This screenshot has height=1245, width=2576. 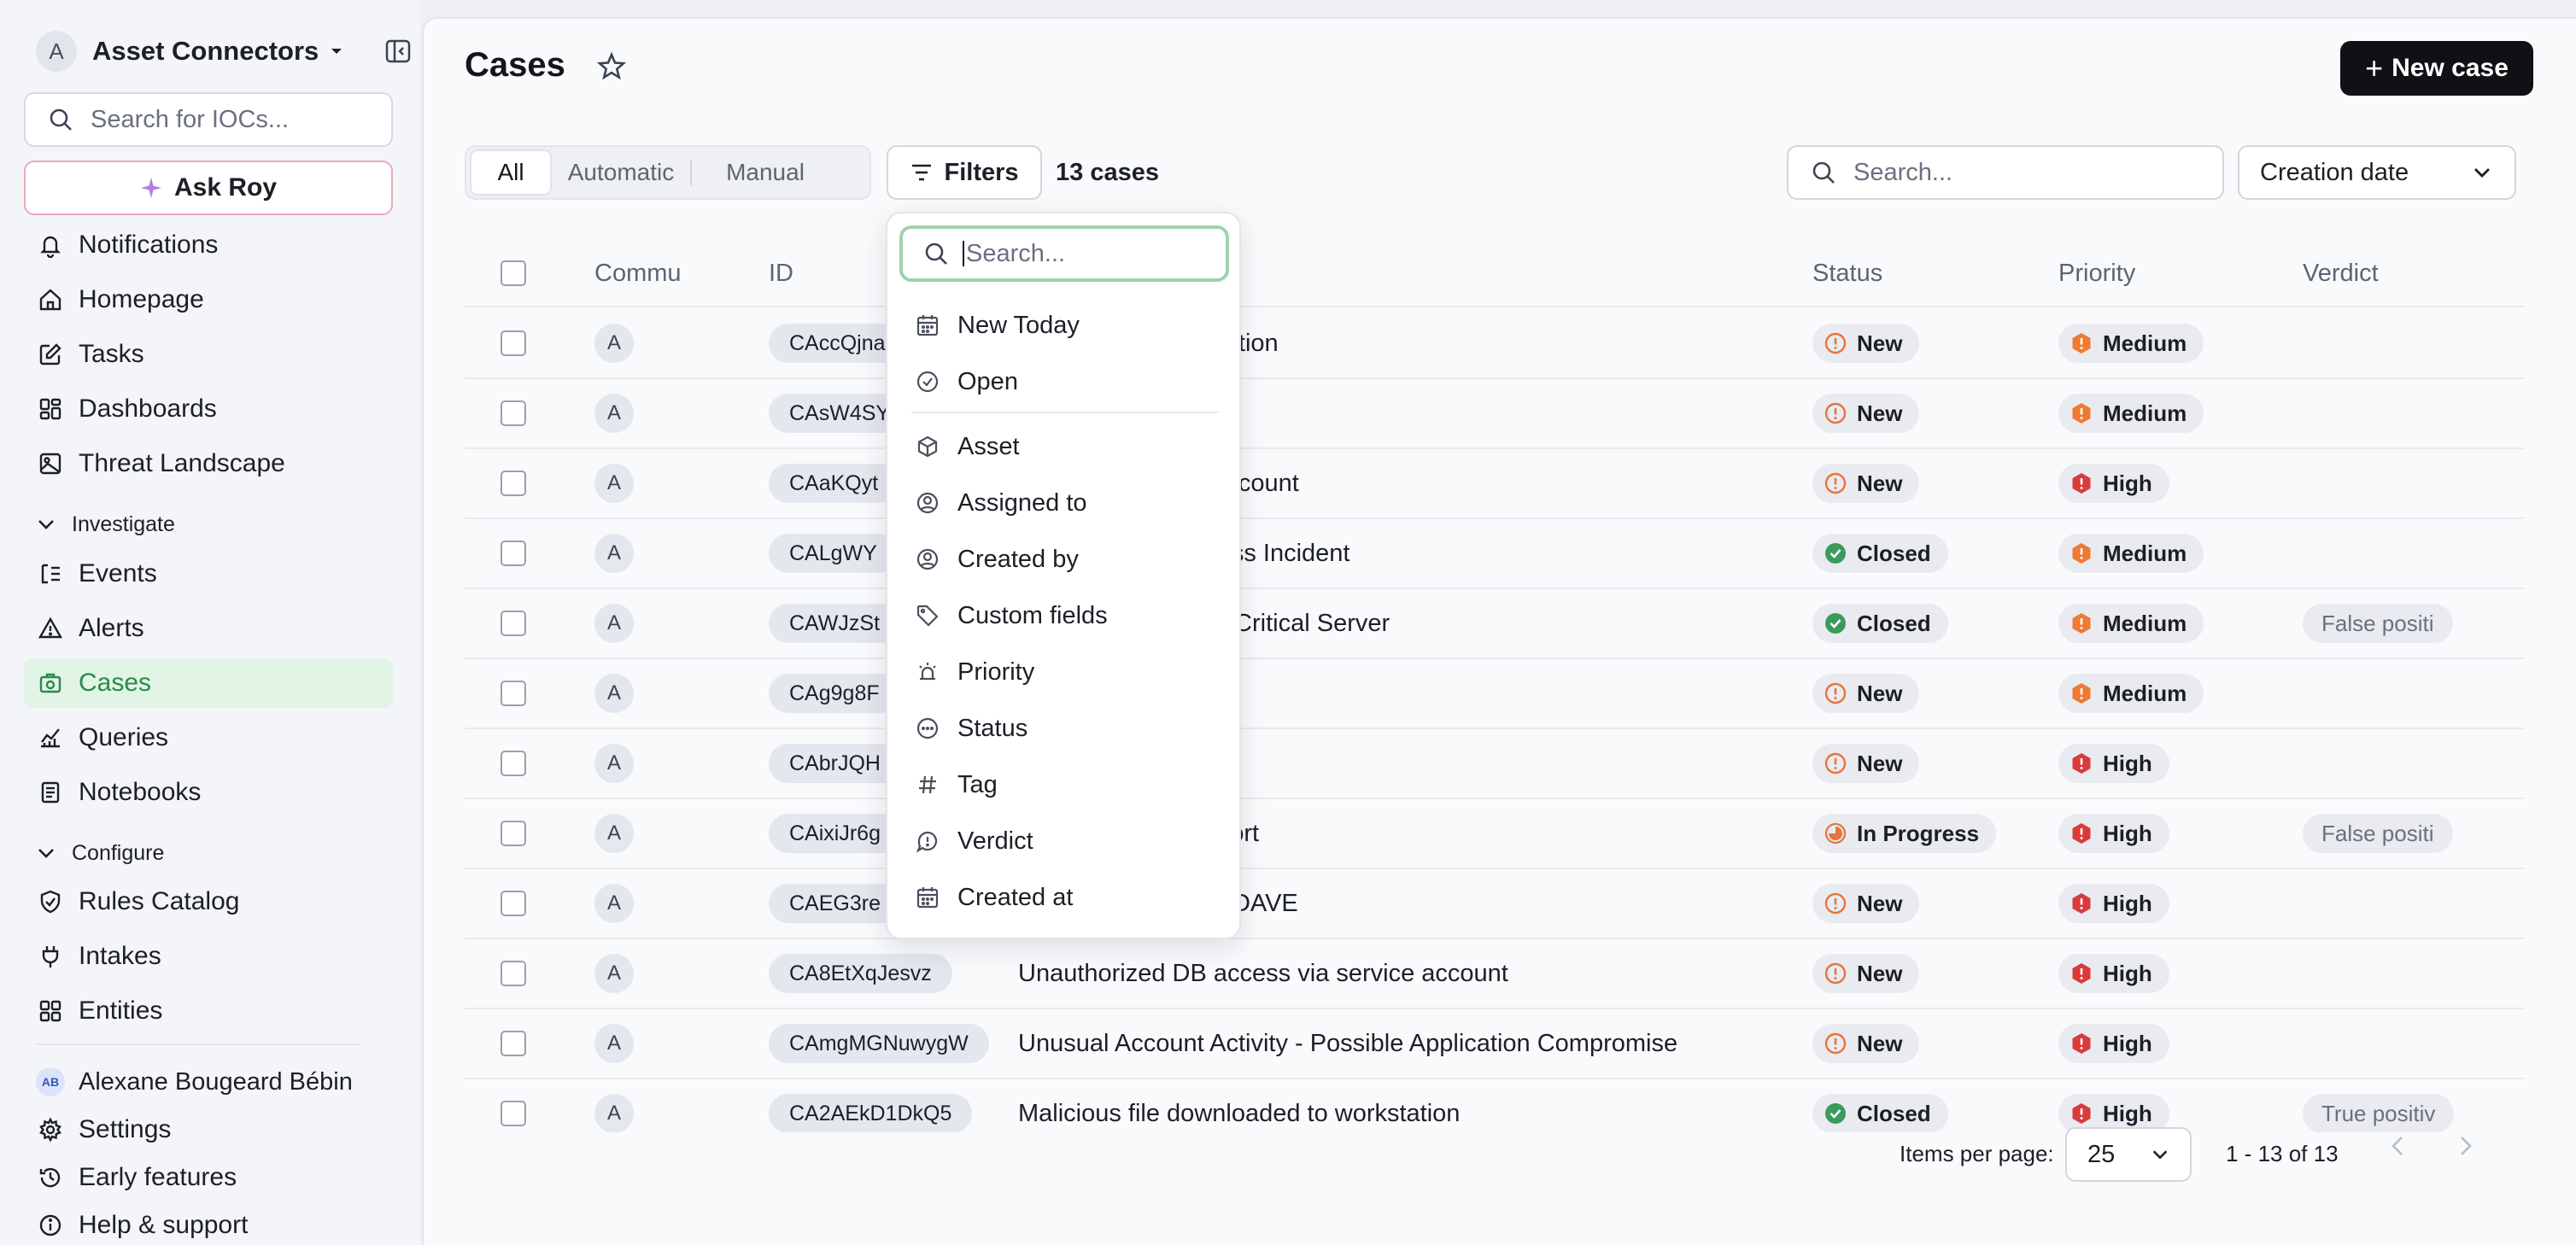 What do you see at coordinates (835, 763) in the screenshot?
I see `case-id: CAbrJQH` at bounding box center [835, 763].